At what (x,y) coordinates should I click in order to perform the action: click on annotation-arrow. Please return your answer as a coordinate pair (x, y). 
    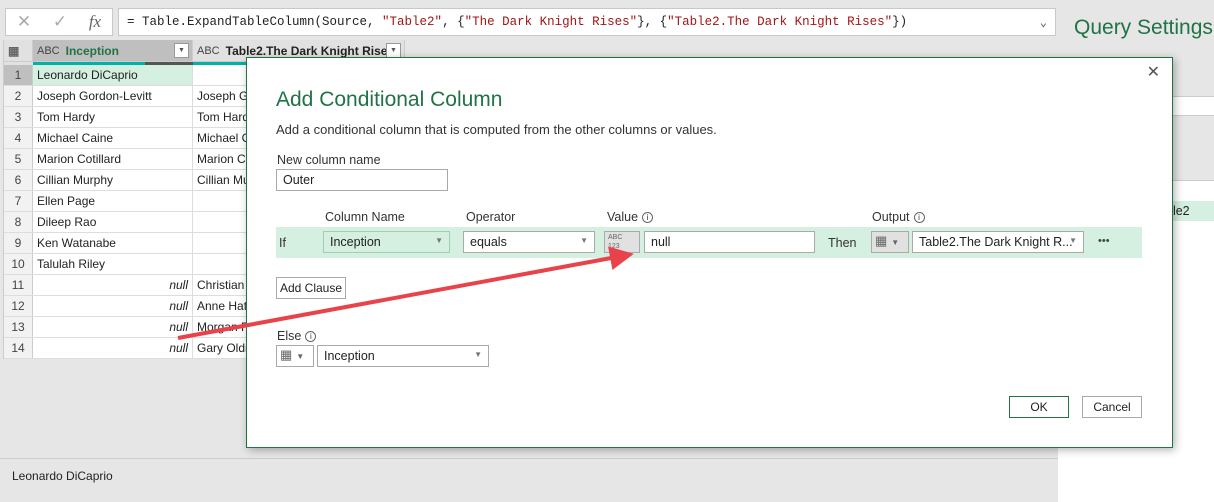
    Looking at the image, I should click on (405, 293).